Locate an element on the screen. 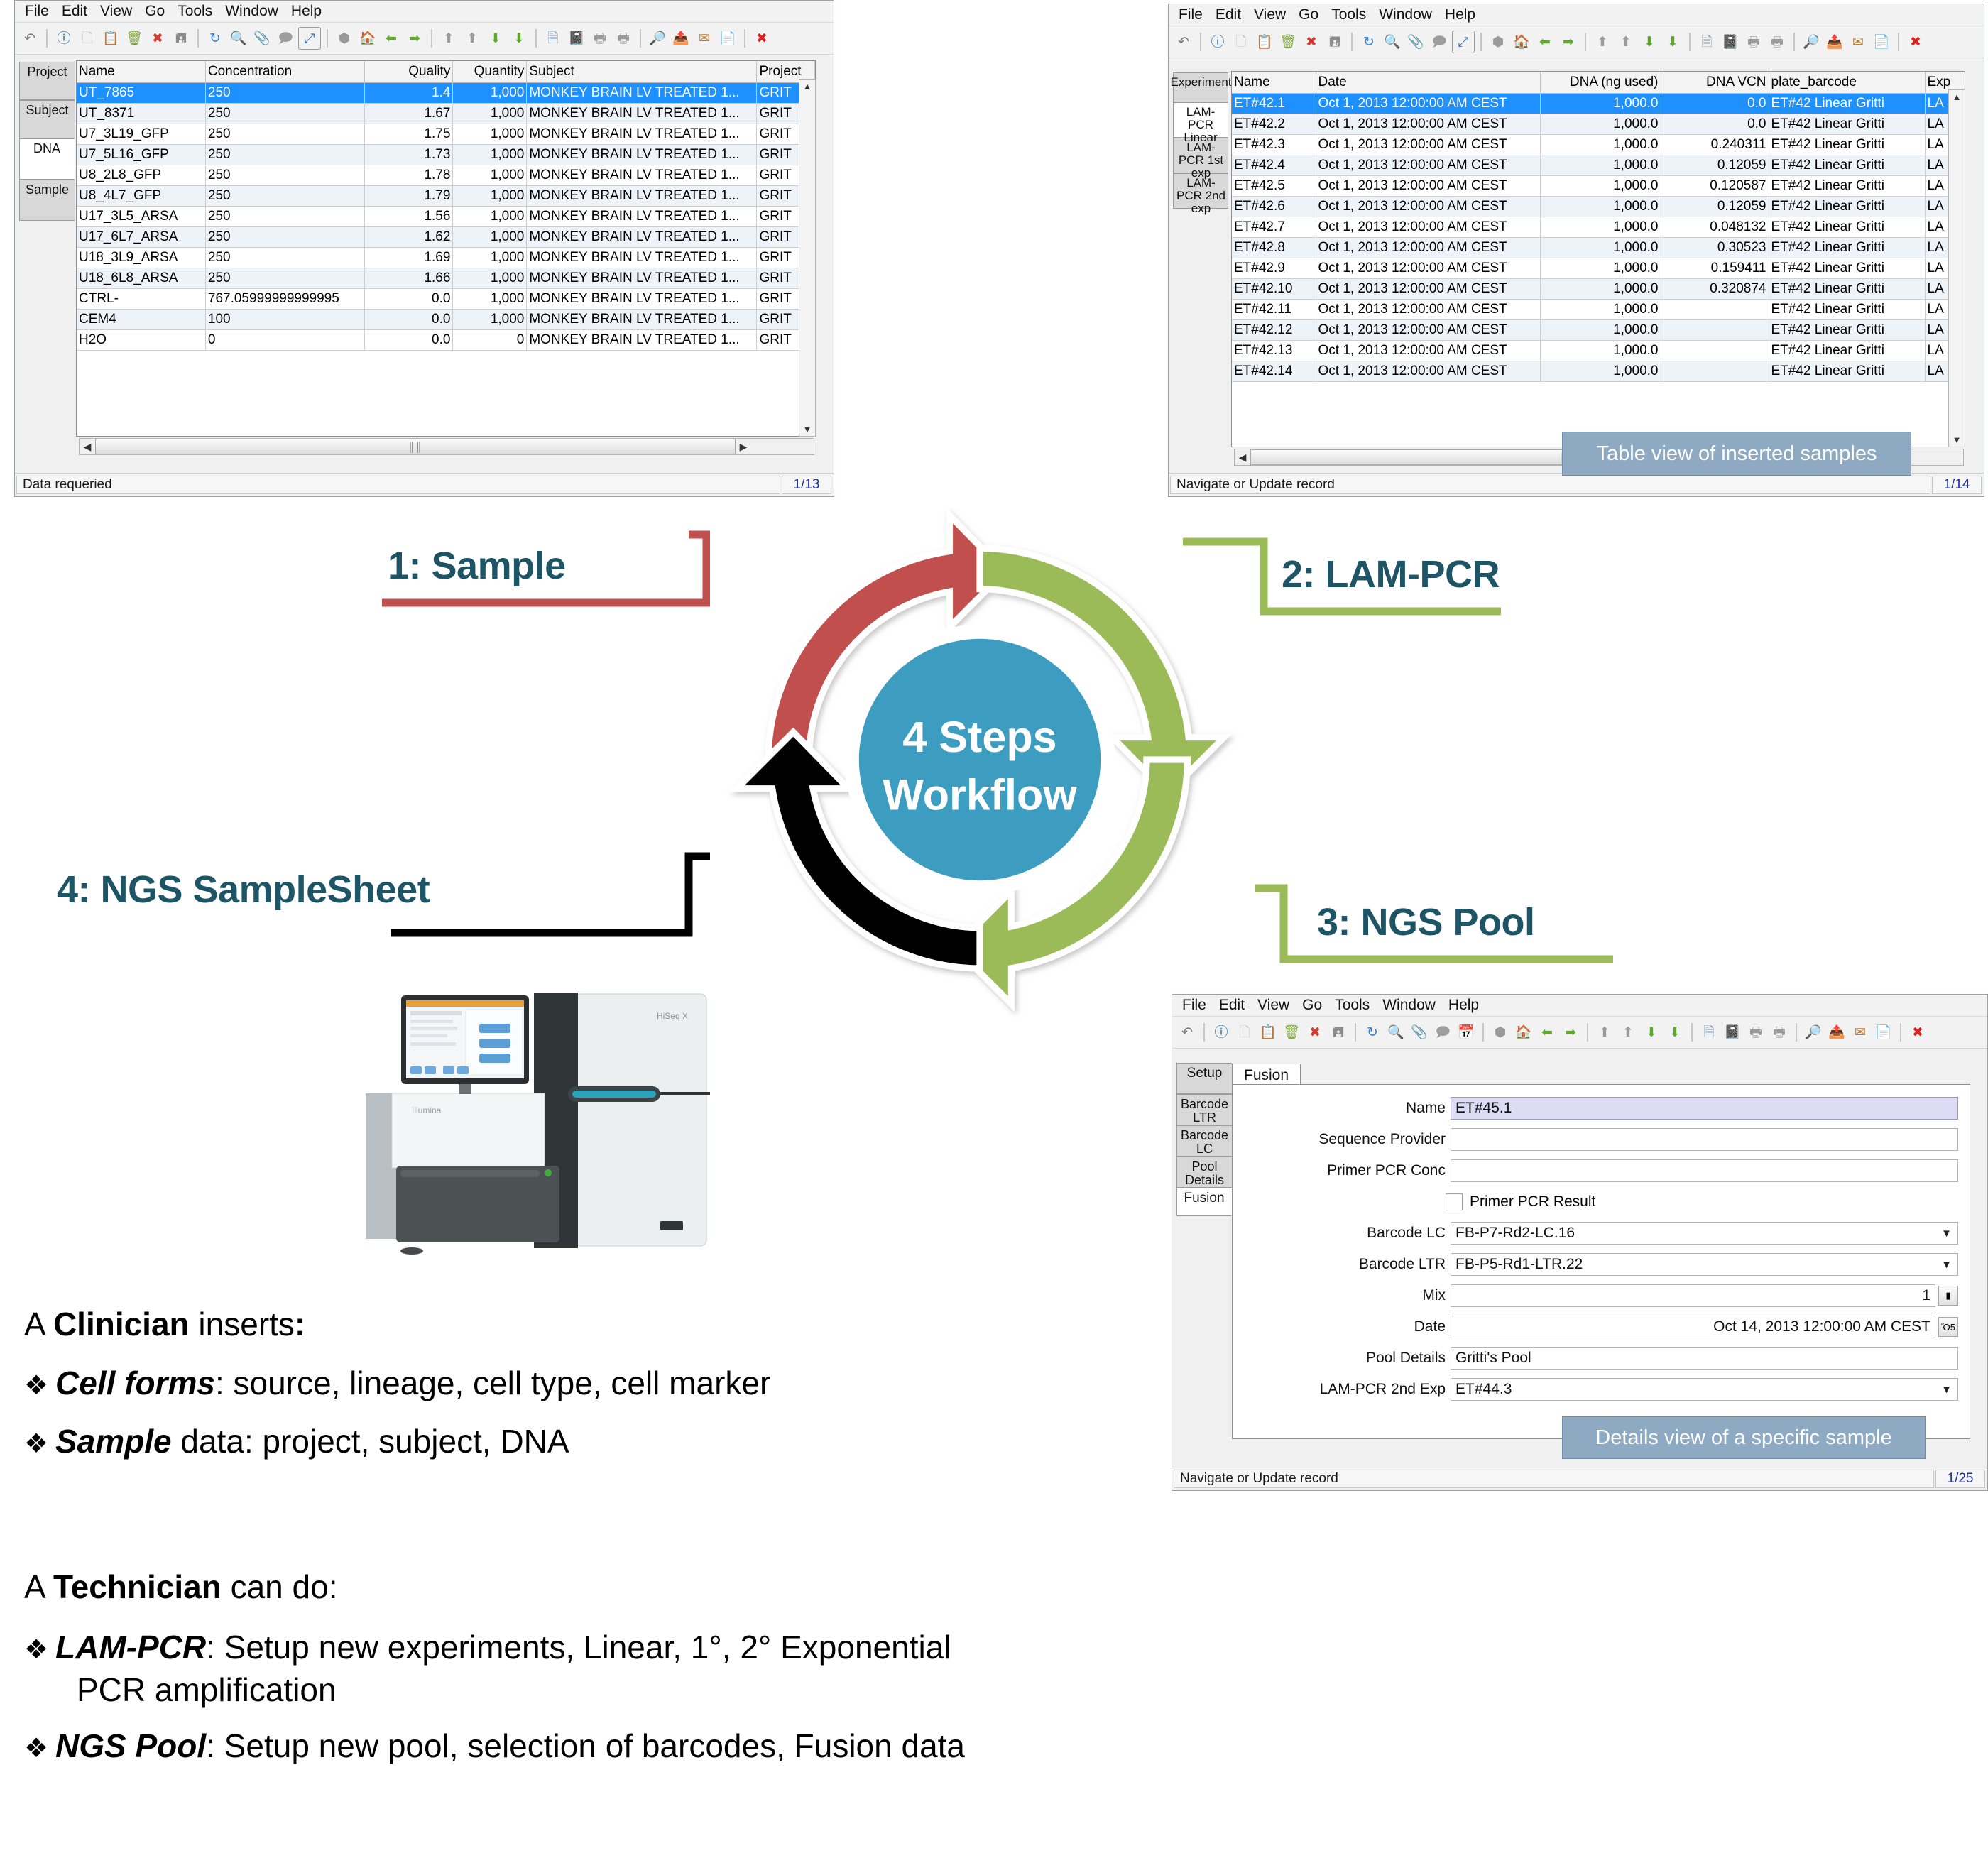  sidebar-item-barcode-lc: Barcode LC is located at coordinates (1204, 1141).